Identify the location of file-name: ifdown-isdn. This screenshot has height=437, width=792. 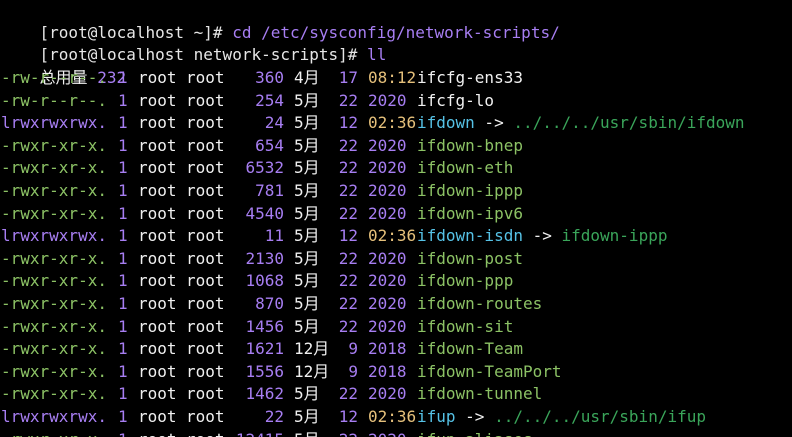
(470, 236).